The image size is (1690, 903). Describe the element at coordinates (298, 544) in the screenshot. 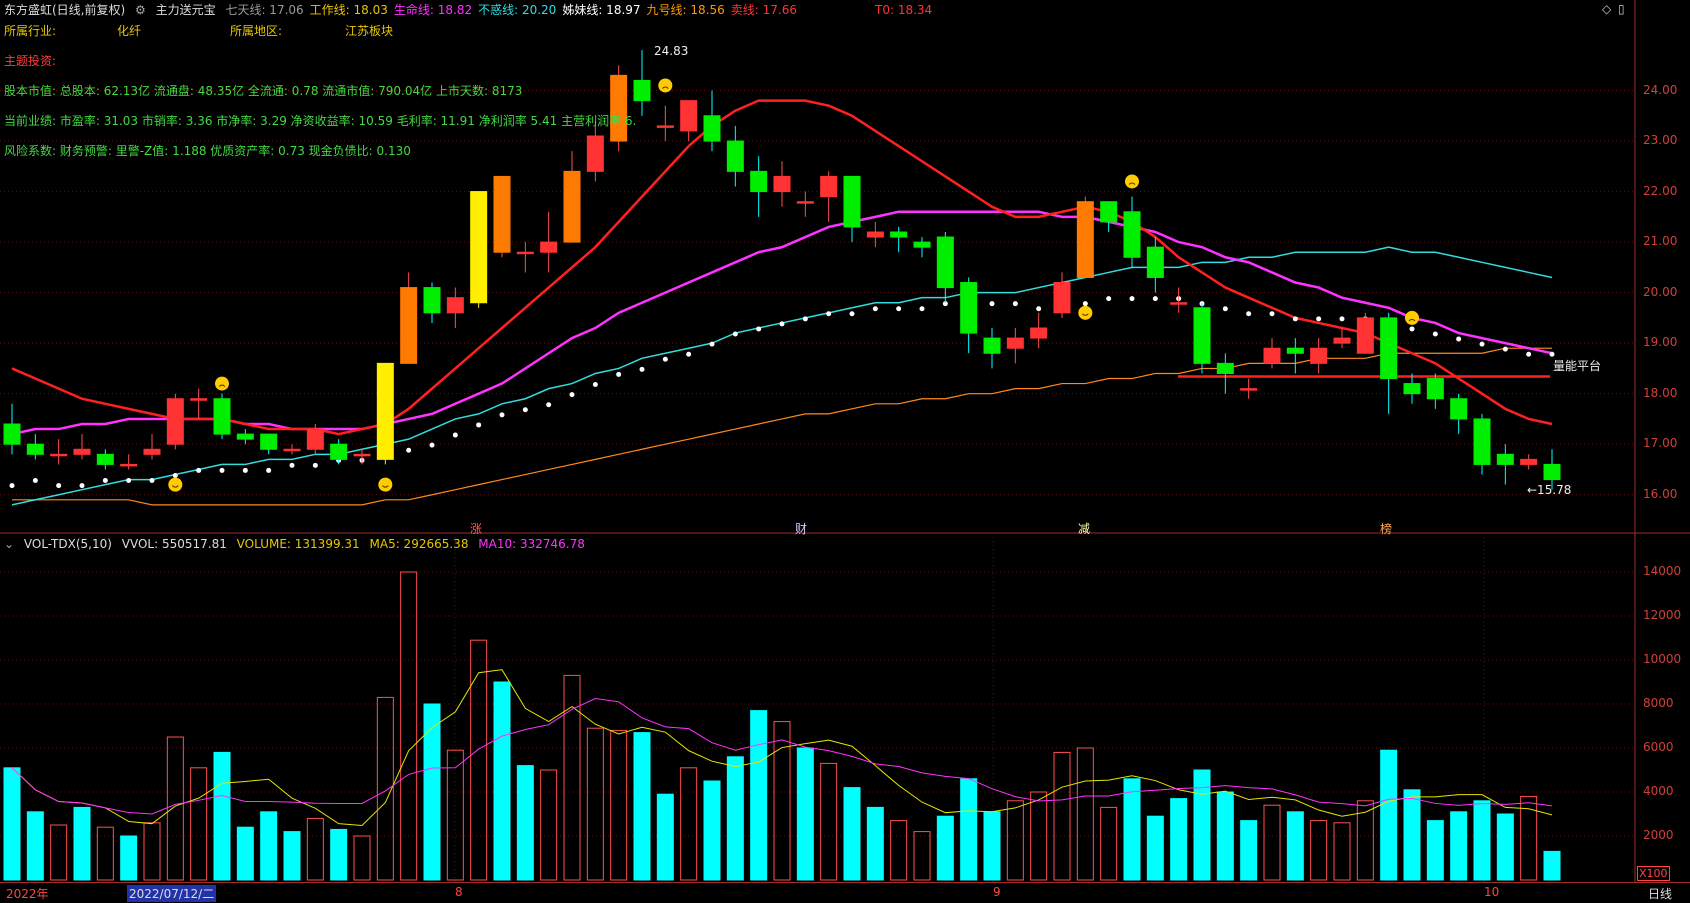

I see `volume-value: VOLUME: 131399.31` at that location.